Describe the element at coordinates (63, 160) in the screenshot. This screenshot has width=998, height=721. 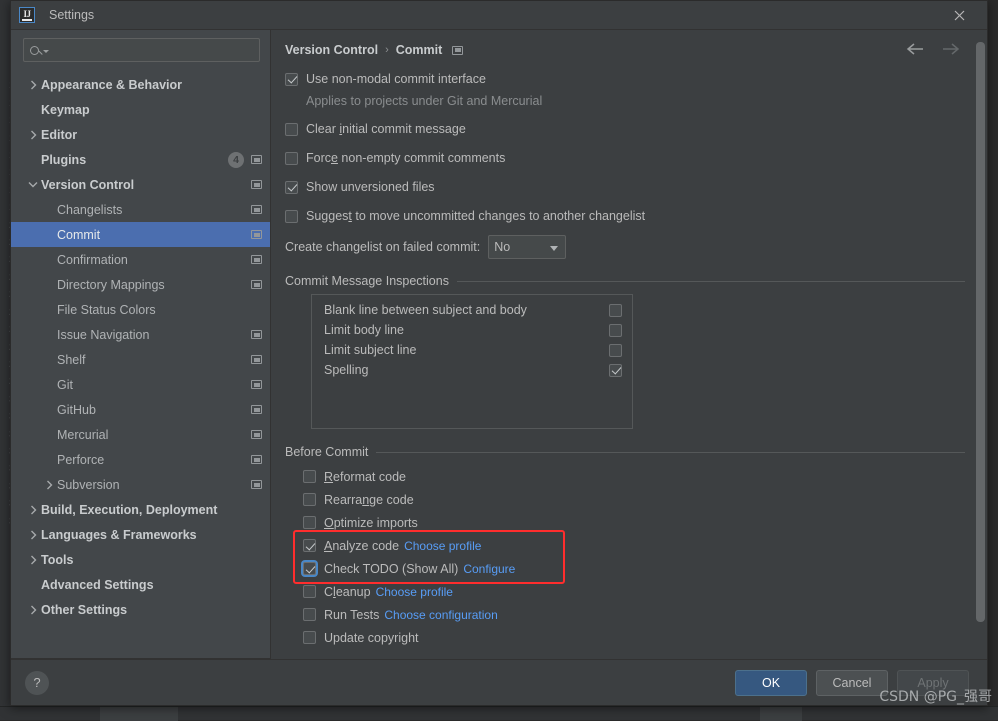
I see `sidebar-item-label: Plugins` at that location.